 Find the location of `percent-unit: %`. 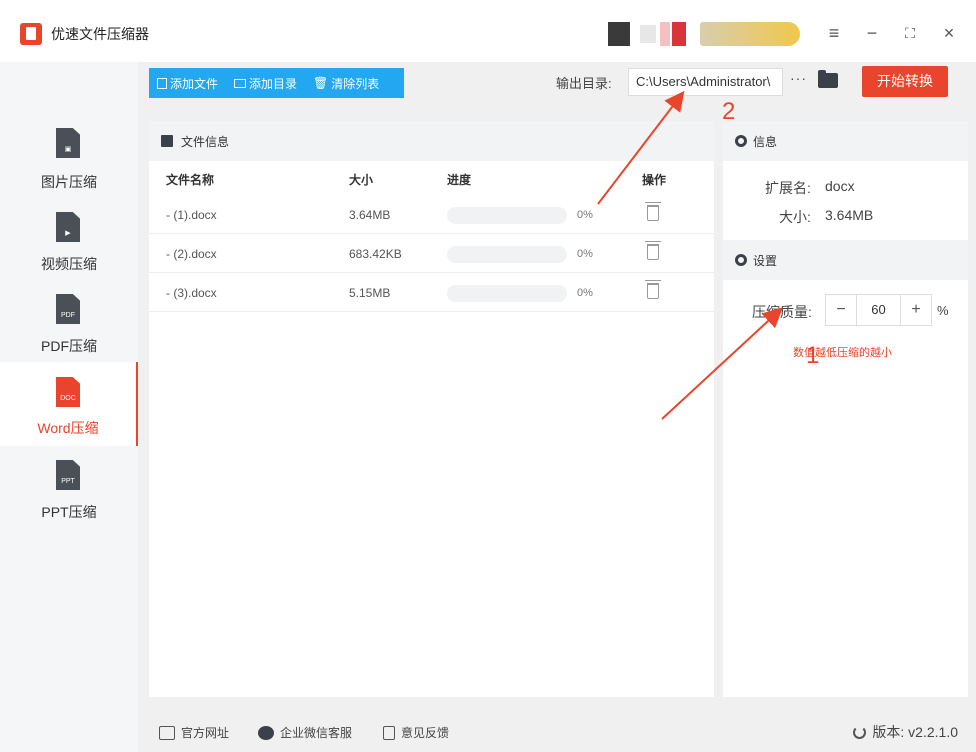

percent-unit: % is located at coordinates (943, 310).